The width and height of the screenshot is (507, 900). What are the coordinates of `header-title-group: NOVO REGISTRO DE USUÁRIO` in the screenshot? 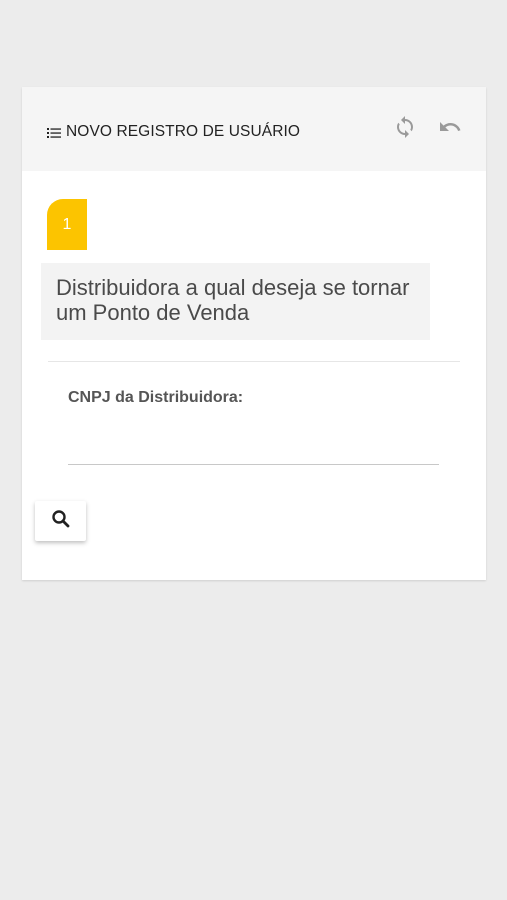 It's located at (173, 132).